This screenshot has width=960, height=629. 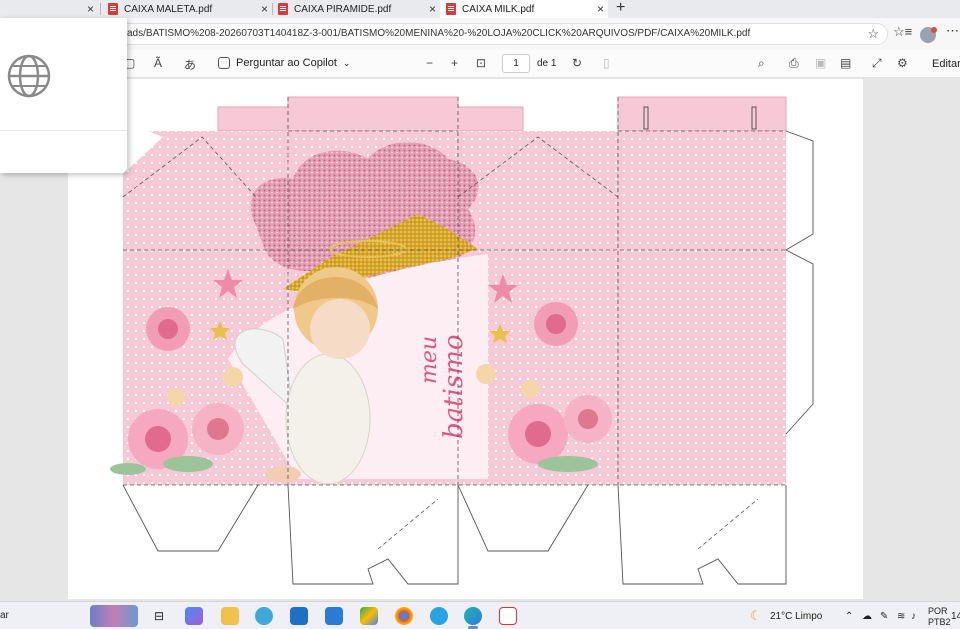 I want to click on more-menu-icon: ⋯, so click(x=952, y=31).